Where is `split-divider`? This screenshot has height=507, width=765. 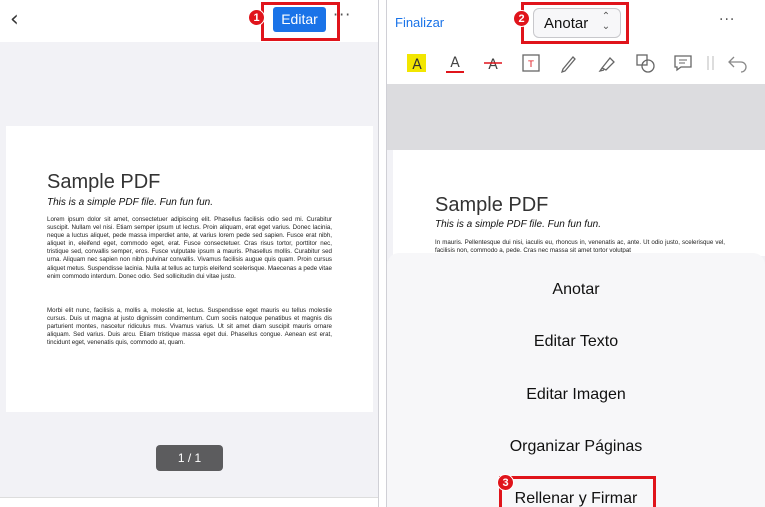 split-divider is located at coordinates (382, 253).